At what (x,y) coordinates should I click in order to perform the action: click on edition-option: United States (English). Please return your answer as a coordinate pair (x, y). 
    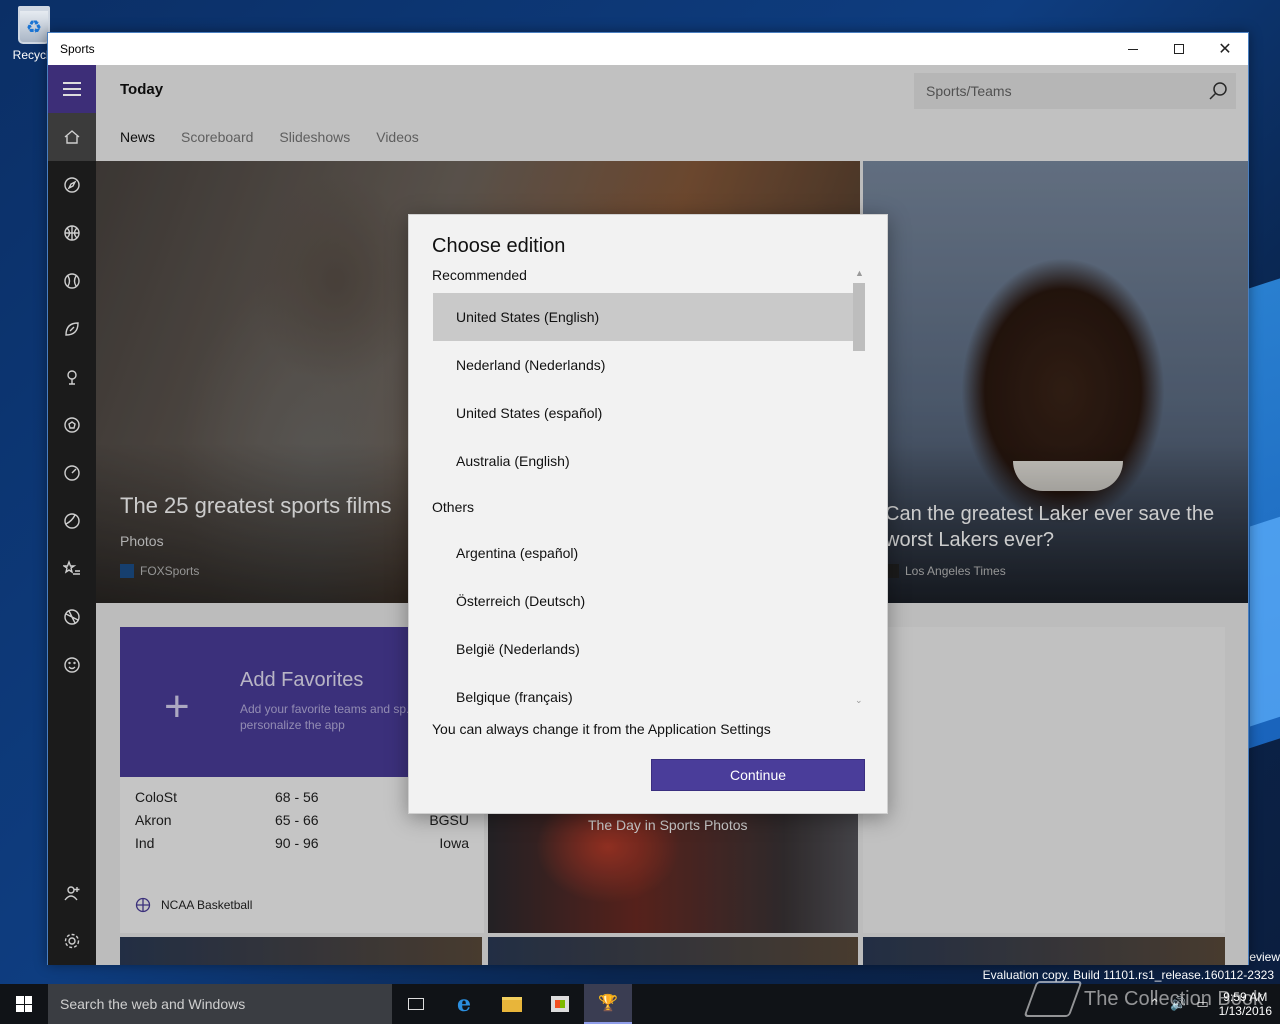
    Looking at the image, I should click on (649, 317).